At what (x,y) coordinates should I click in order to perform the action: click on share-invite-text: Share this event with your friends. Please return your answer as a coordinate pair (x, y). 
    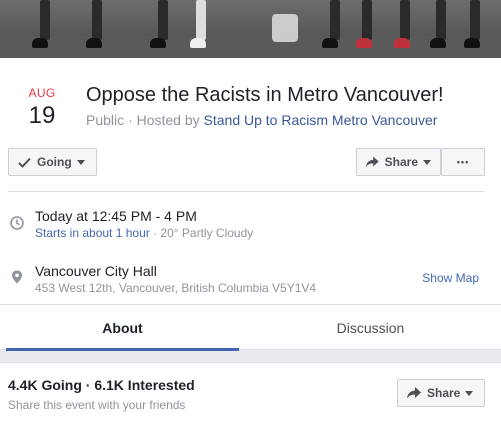
    Looking at the image, I should click on (97, 405).